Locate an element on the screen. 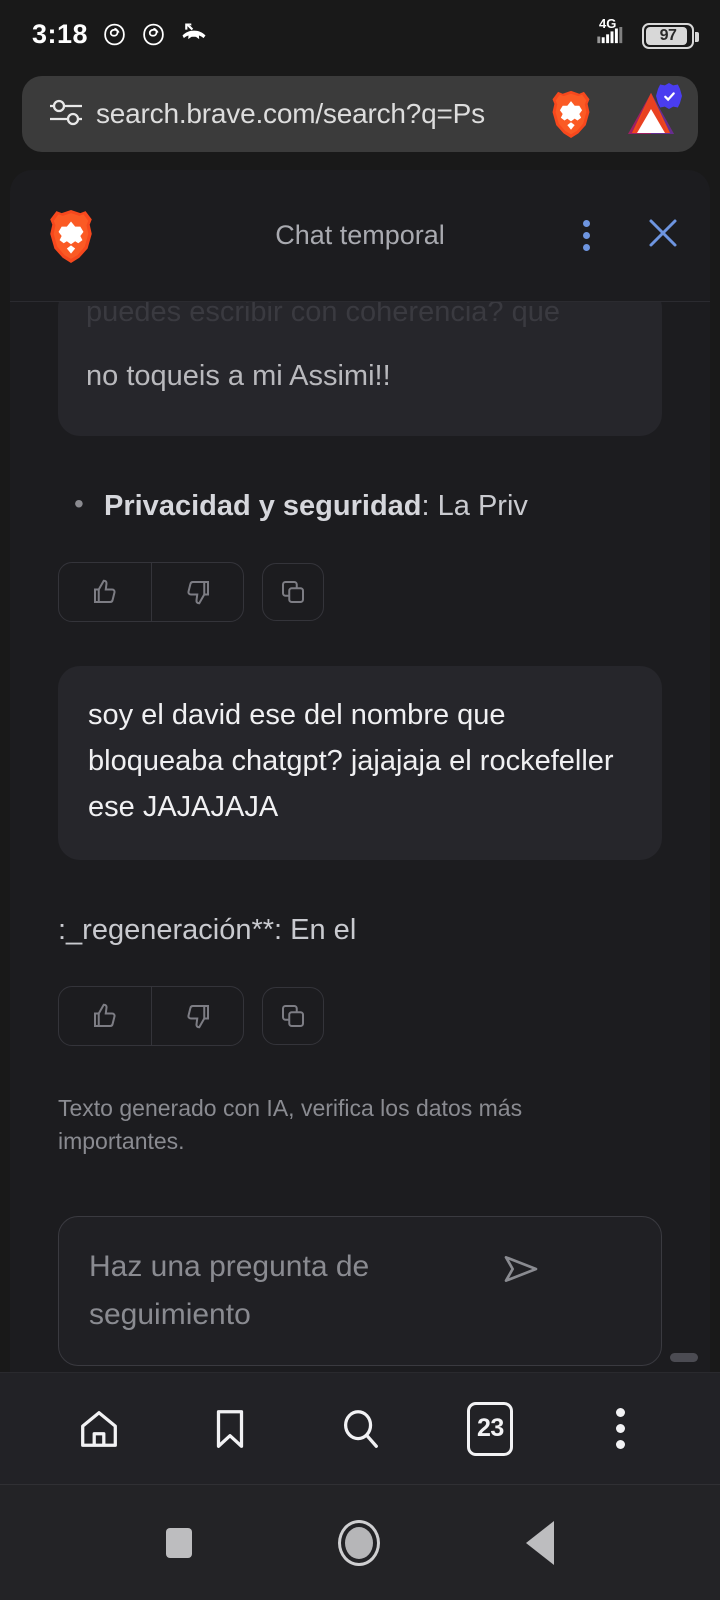 Image resolution: width=720 pixels, height=1600 pixels. status-bar-left: 3:18 is located at coordinates (121, 34).